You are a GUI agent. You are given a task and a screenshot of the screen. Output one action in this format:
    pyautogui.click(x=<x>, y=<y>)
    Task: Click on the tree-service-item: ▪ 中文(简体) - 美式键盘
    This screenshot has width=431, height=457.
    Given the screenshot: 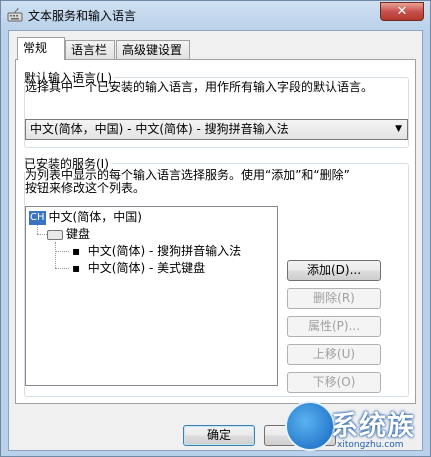 What is the action you would take?
    pyautogui.click(x=138, y=268)
    